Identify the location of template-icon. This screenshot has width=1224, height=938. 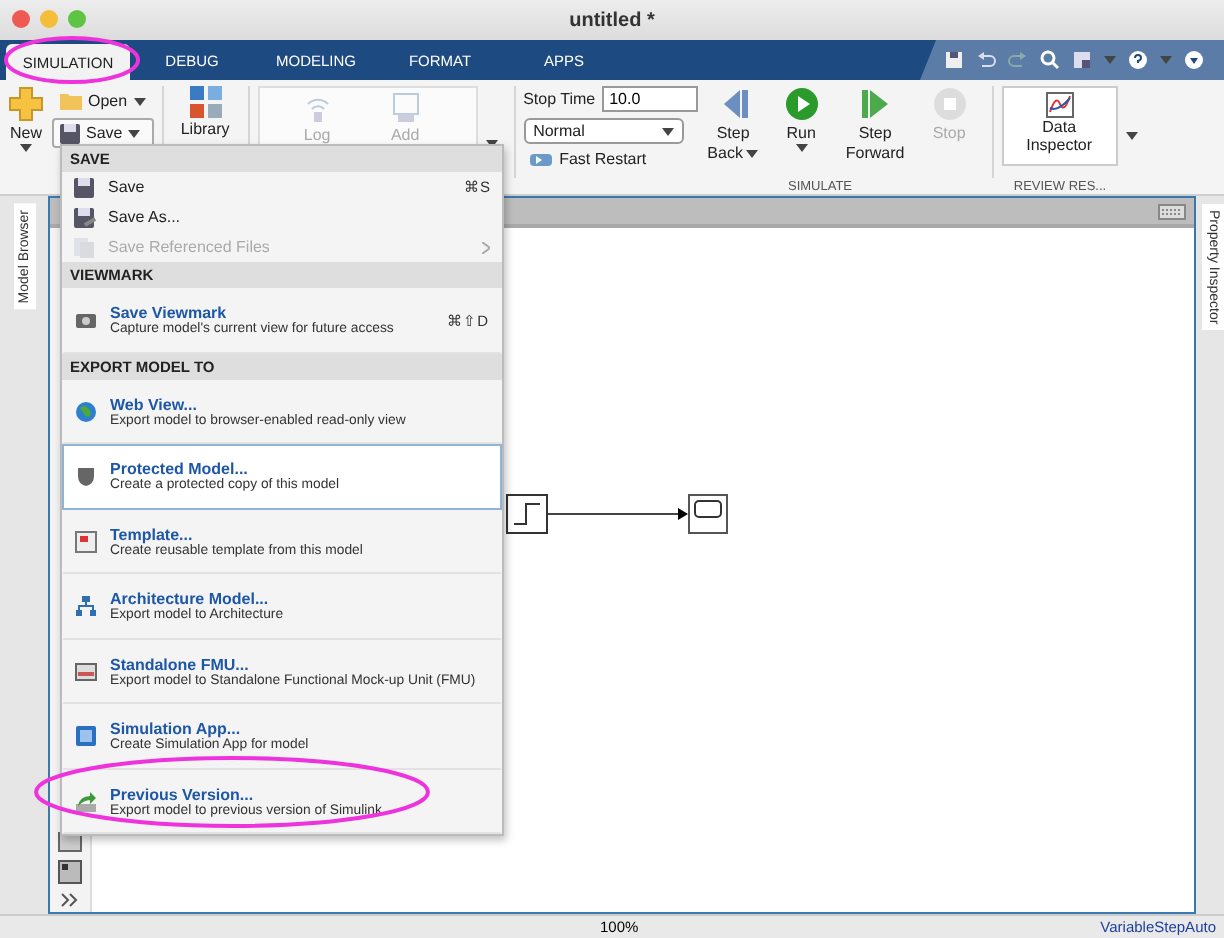
(86, 541).